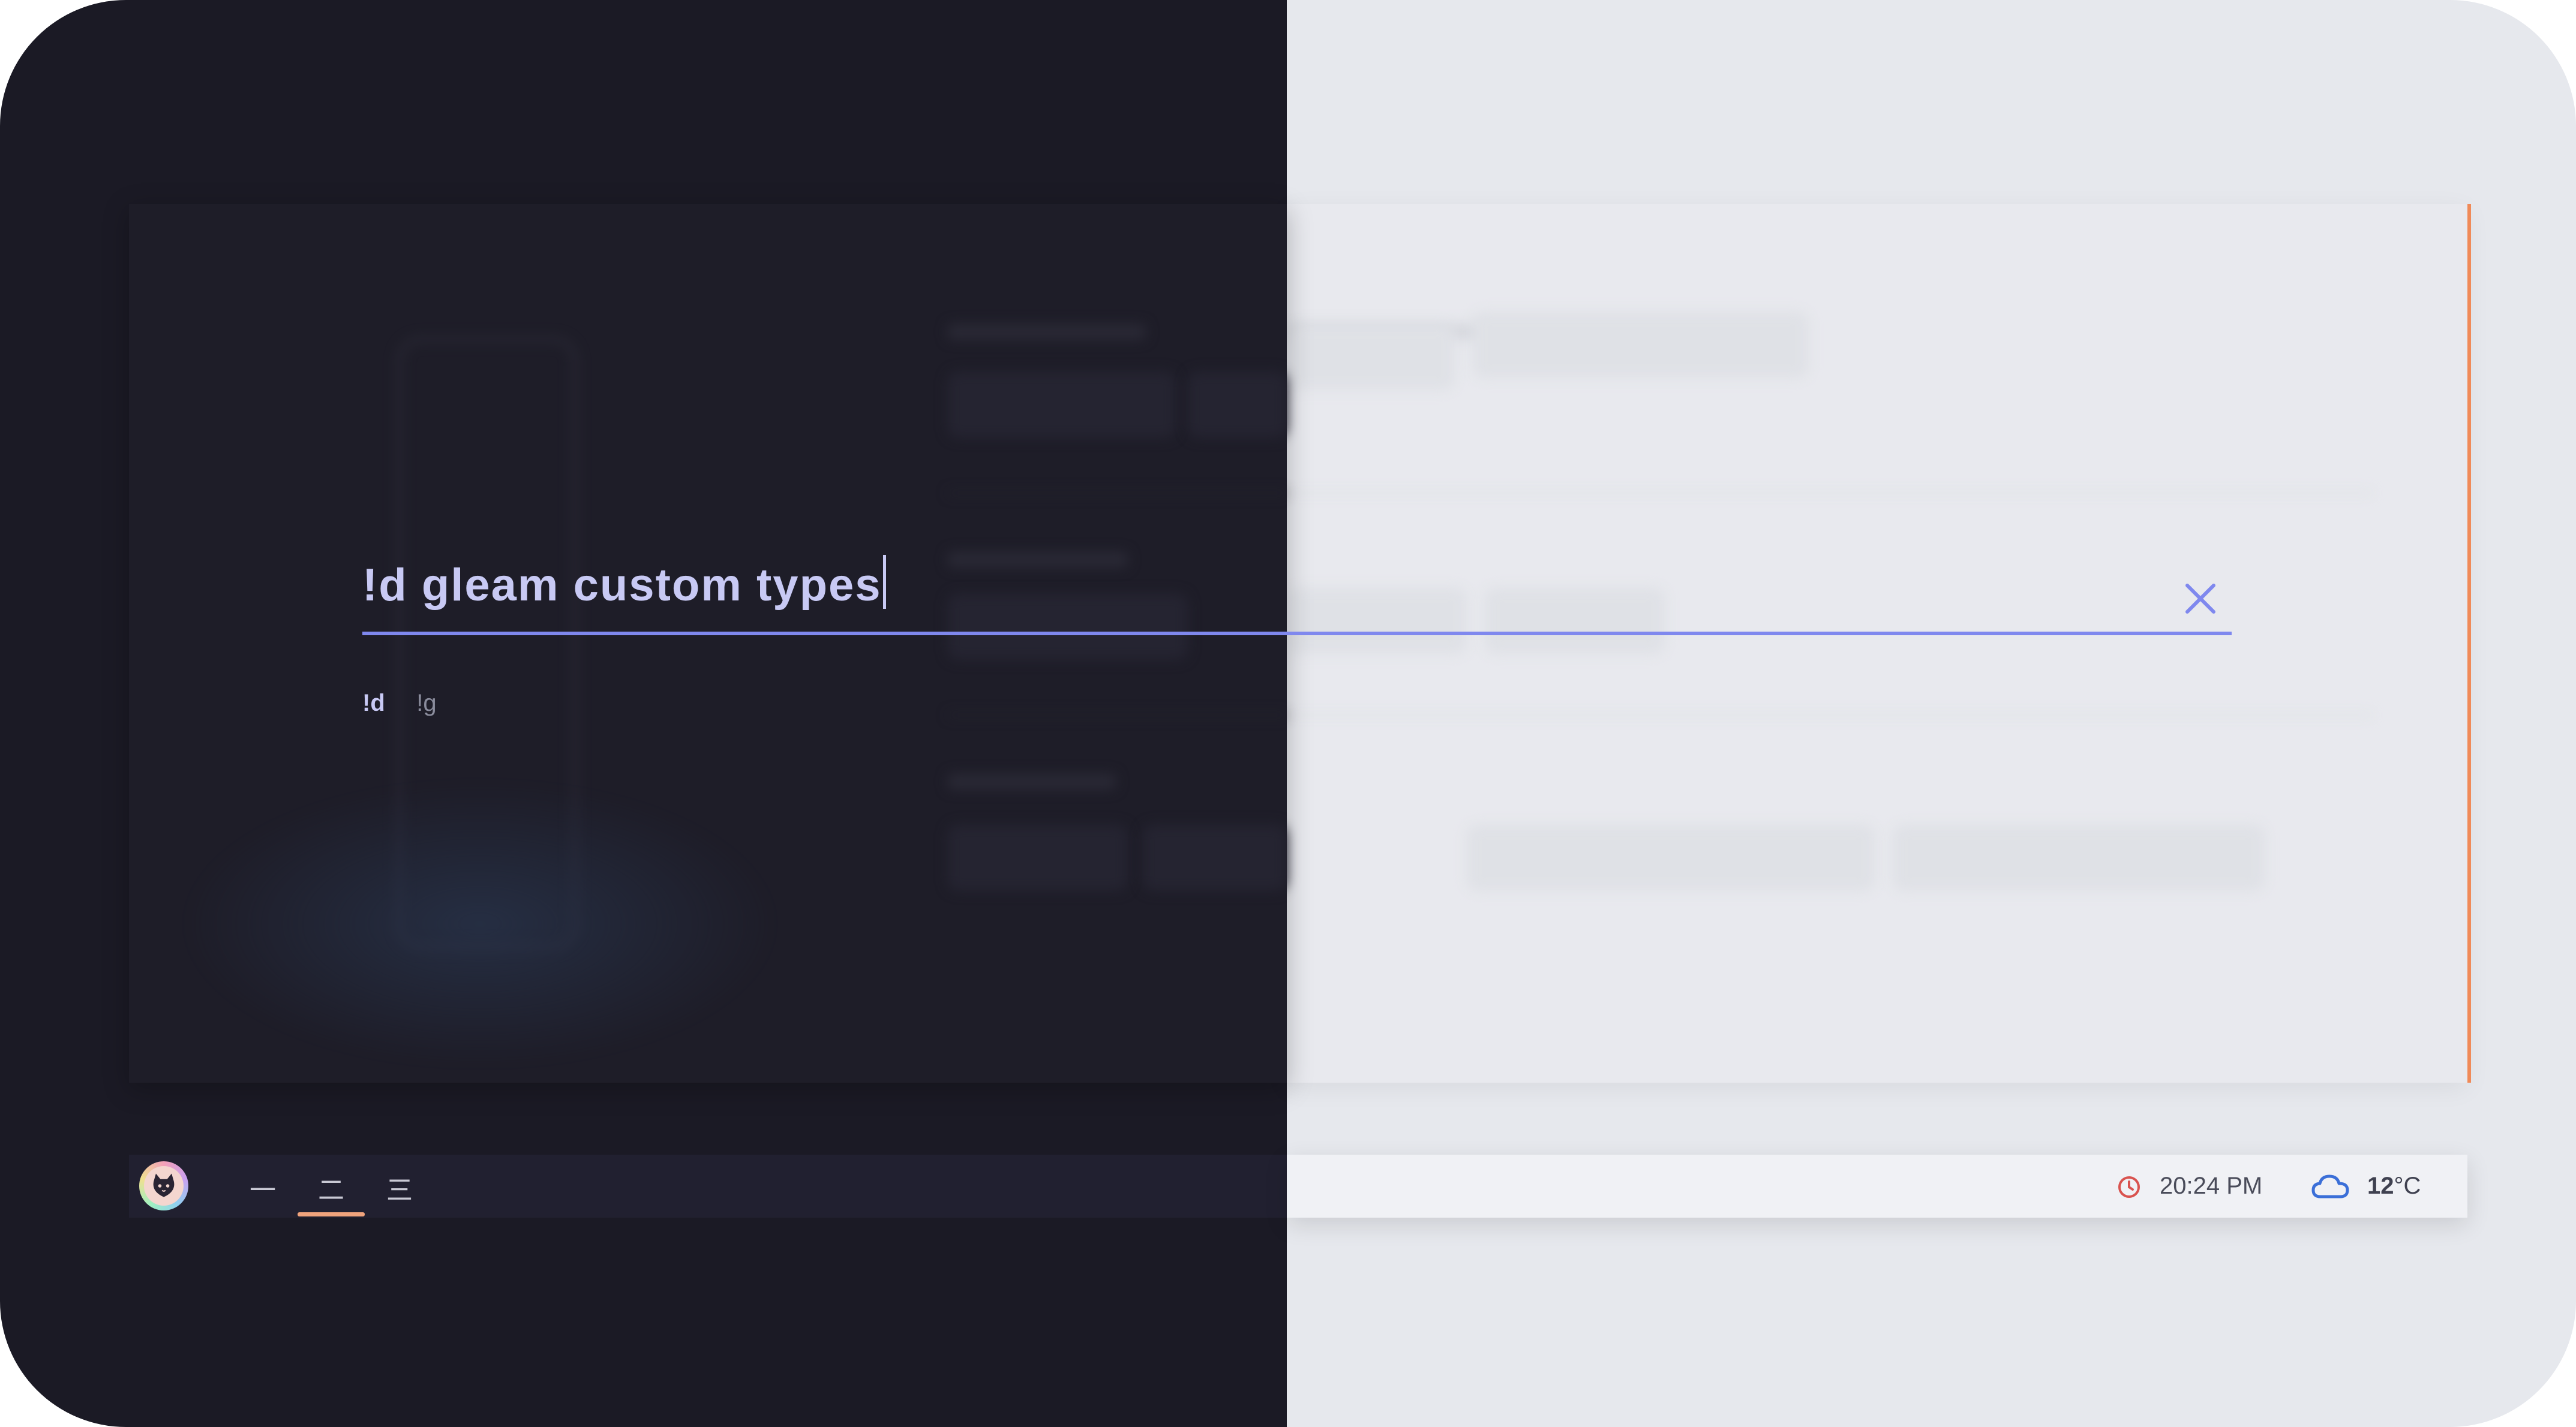 This screenshot has height=1427, width=2576. I want to click on search-underline, so click(1297, 633).